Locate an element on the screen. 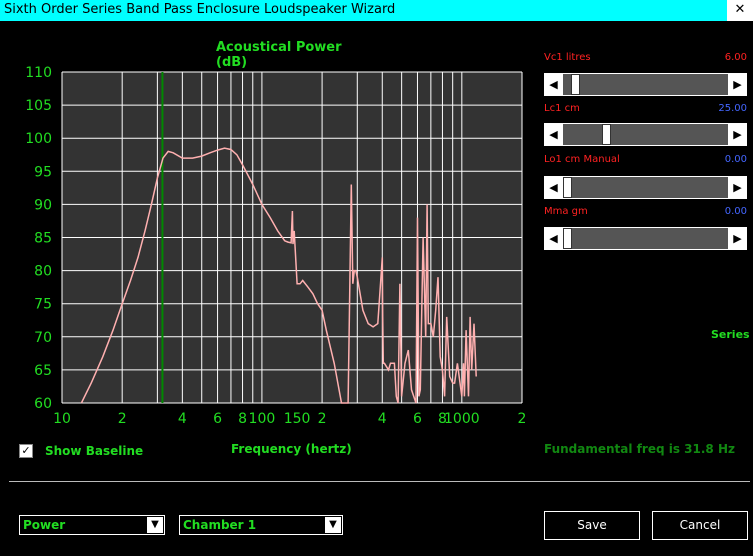  slider-label: Vc1 litres is located at coordinates (567, 57).